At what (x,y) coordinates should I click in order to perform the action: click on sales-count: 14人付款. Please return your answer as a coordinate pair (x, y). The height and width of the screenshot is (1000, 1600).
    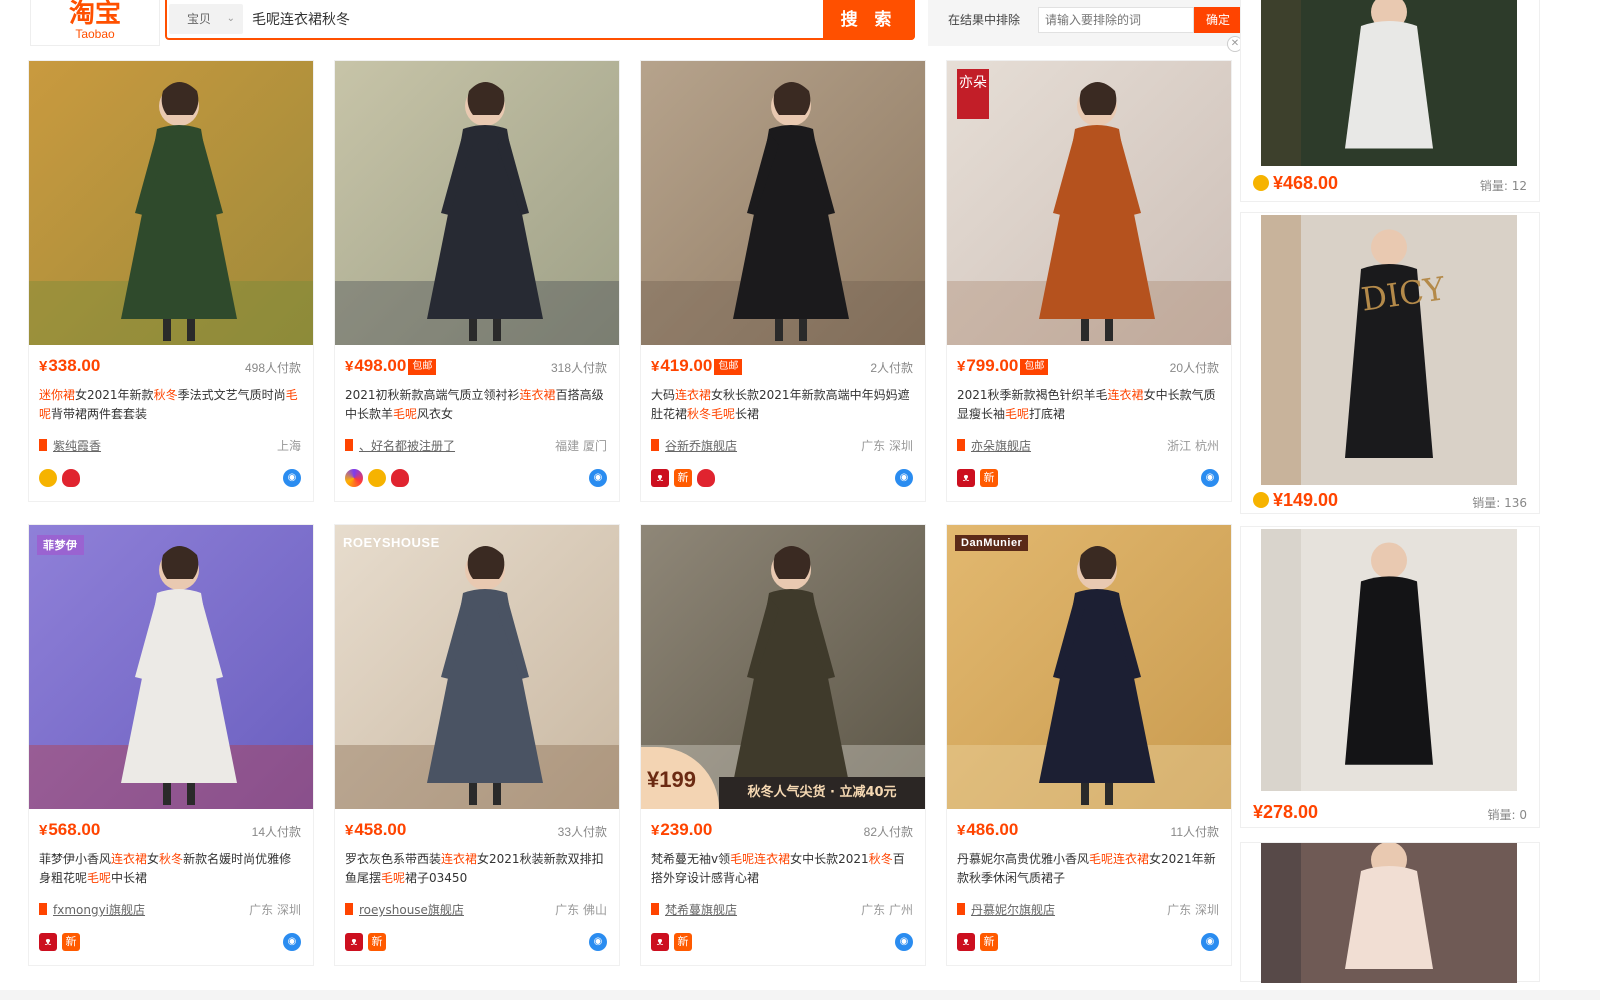
    Looking at the image, I should click on (276, 832).